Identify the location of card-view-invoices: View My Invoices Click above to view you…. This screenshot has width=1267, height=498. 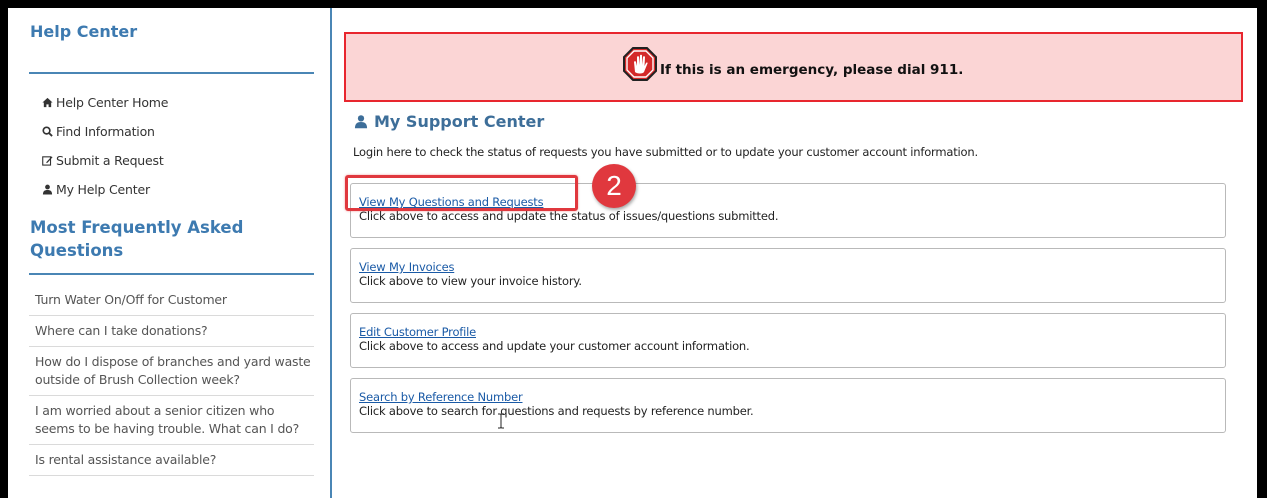
(788, 275).